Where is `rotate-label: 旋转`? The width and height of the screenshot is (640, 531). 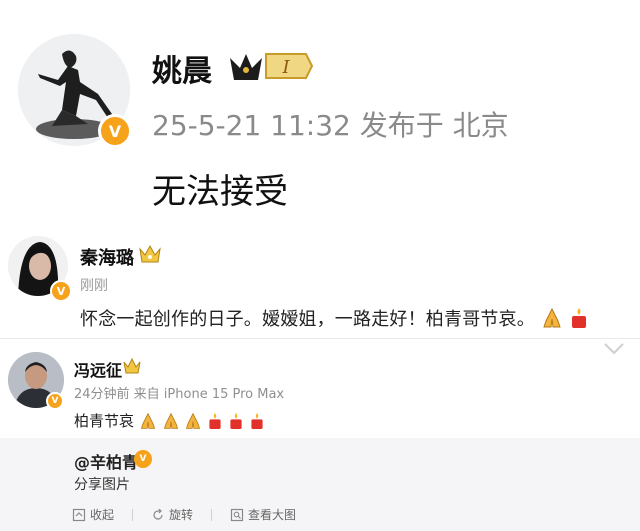 rotate-label: 旋转 is located at coordinates (181, 515).